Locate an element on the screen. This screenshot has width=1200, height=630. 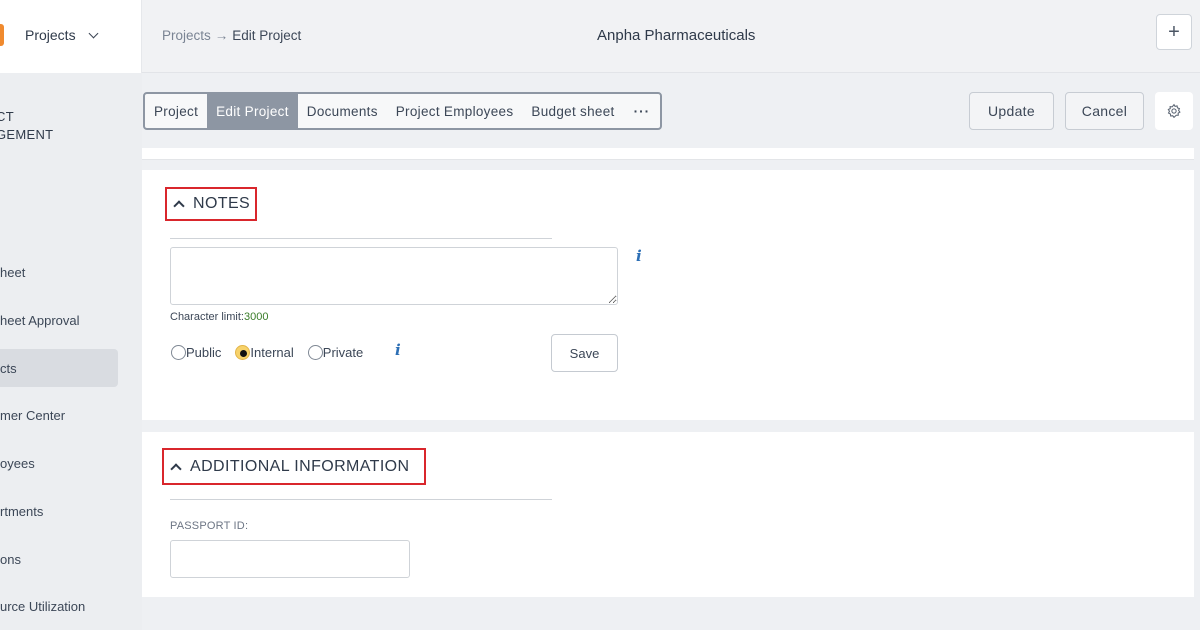
additional-info-divider is located at coordinates (361, 499).